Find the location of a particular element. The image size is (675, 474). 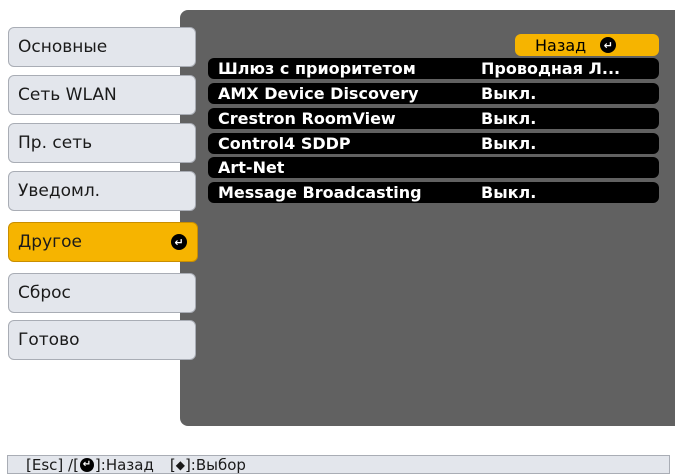

setting-row-control4: Control4 SDDP Выкл. is located at coordinates (433, 143).